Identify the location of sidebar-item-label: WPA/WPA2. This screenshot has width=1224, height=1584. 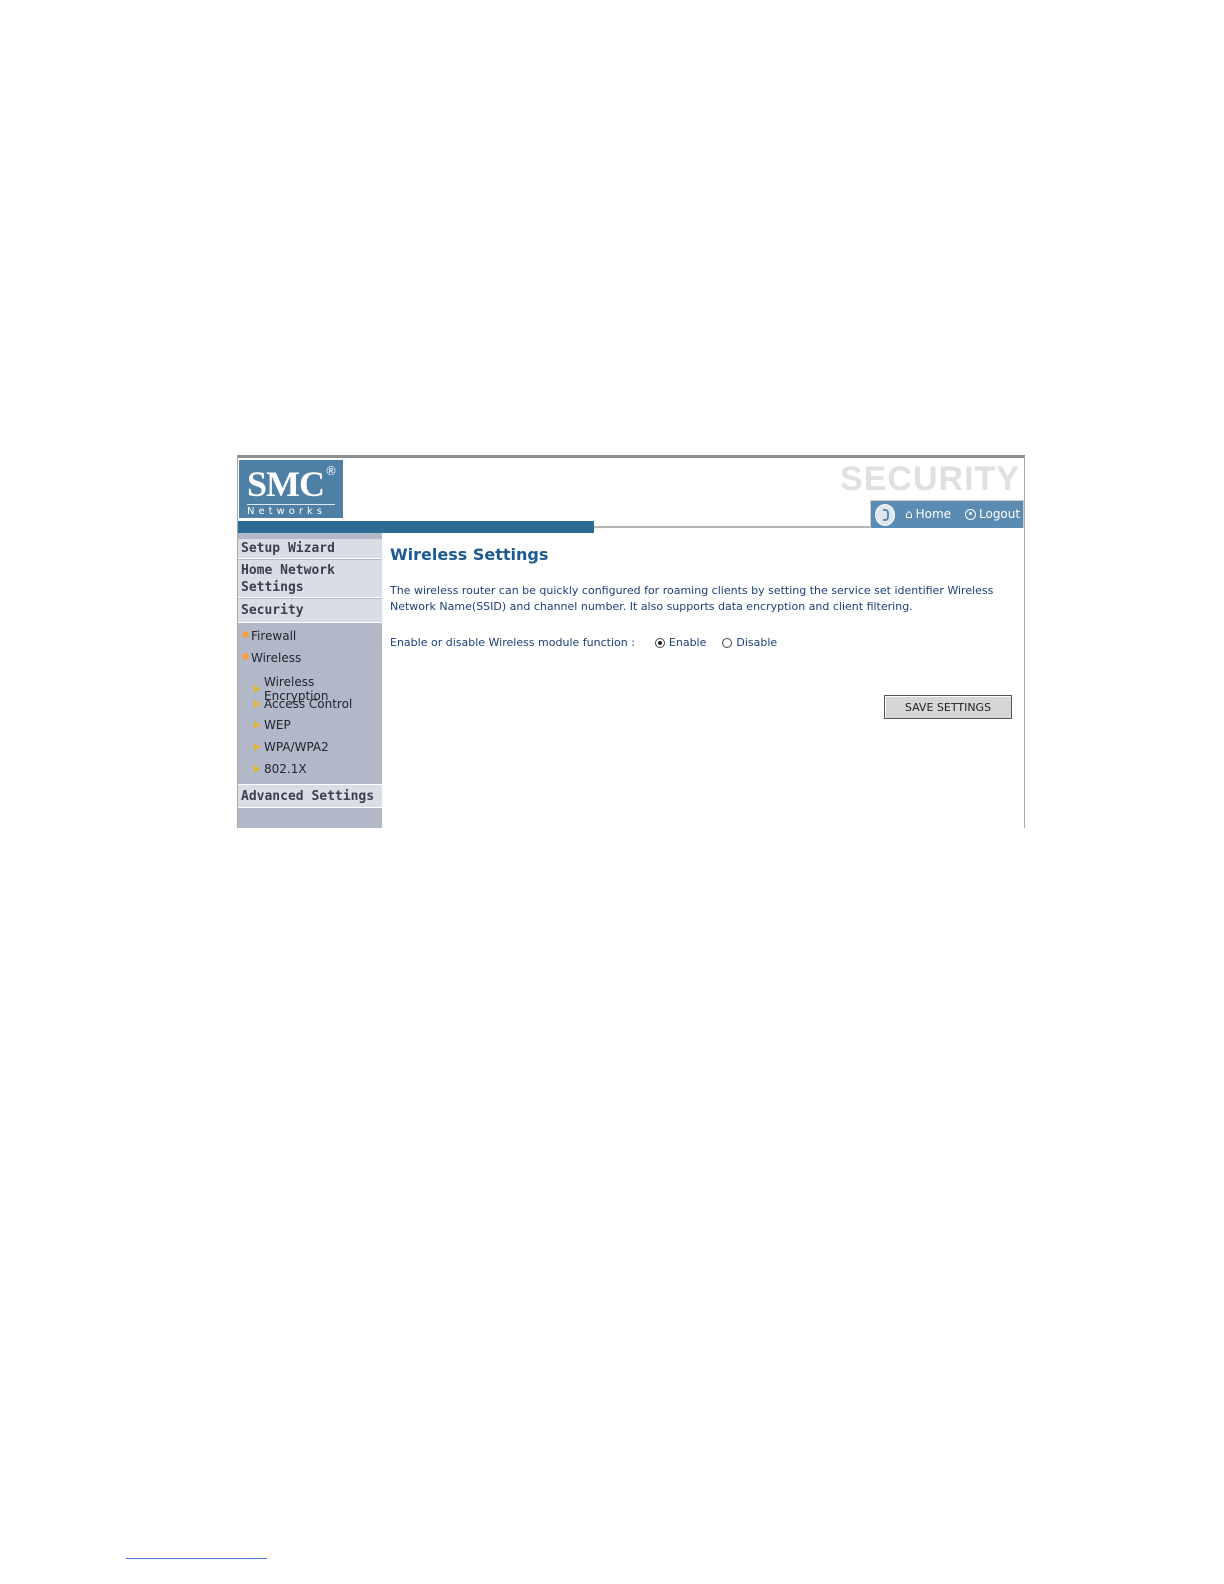
(296, 747).